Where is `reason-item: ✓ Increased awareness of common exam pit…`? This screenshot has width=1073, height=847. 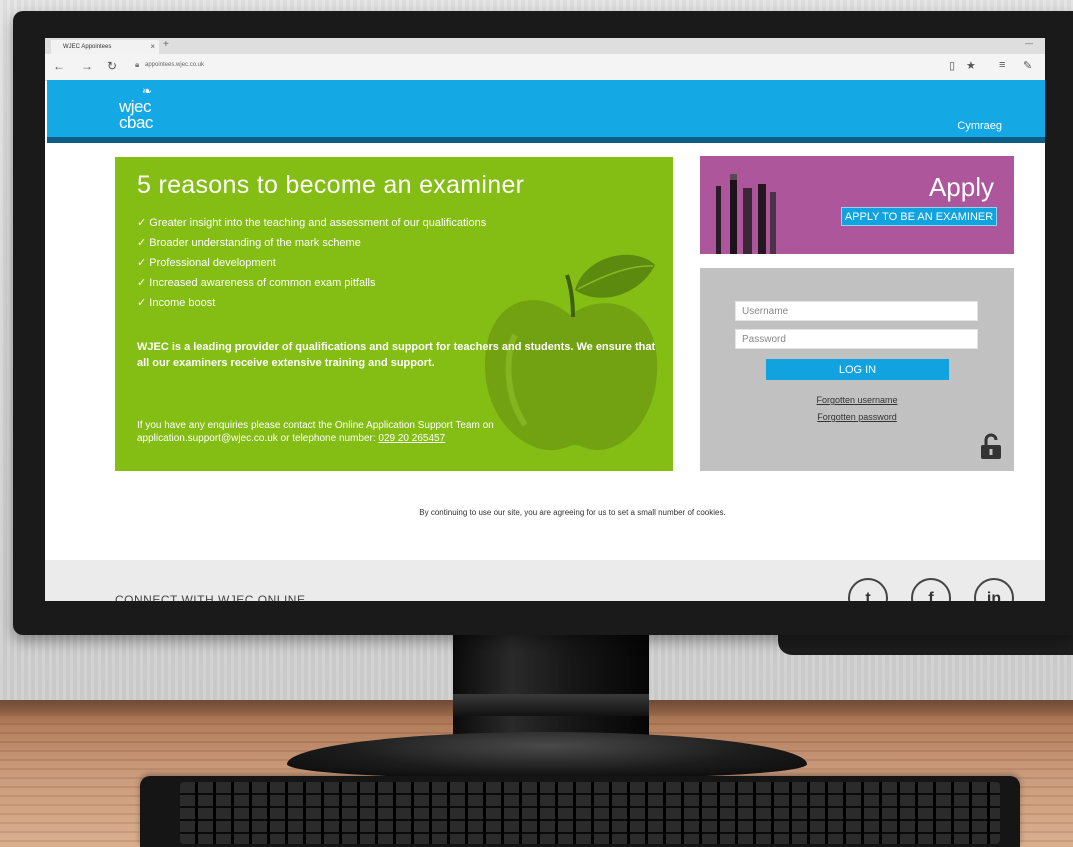 reason-item: ✓ Increased awareness of common exam pit… is located at coordinates (256, 283).